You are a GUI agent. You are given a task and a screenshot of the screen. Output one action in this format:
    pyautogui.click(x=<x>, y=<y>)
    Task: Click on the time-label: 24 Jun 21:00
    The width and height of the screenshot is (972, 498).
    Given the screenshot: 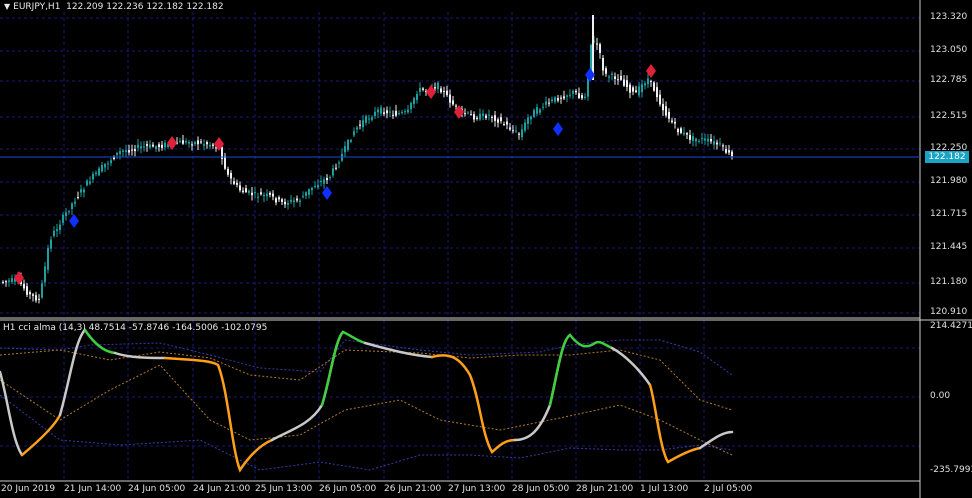 What is the action you would take?
    pyautogui.click(x=222, y=489)
    